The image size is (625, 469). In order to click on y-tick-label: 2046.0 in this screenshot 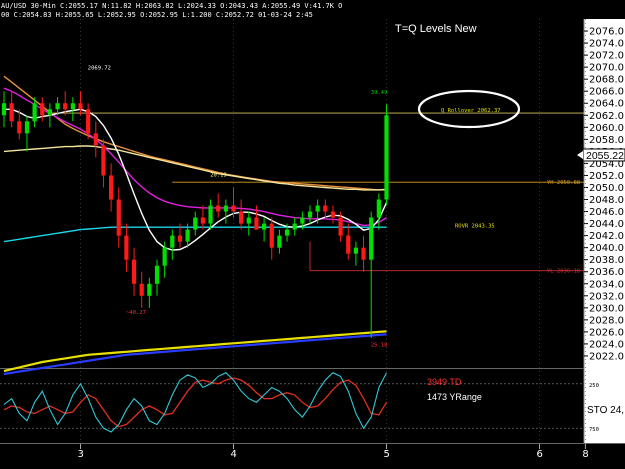, I will do `click(606, 212)`.